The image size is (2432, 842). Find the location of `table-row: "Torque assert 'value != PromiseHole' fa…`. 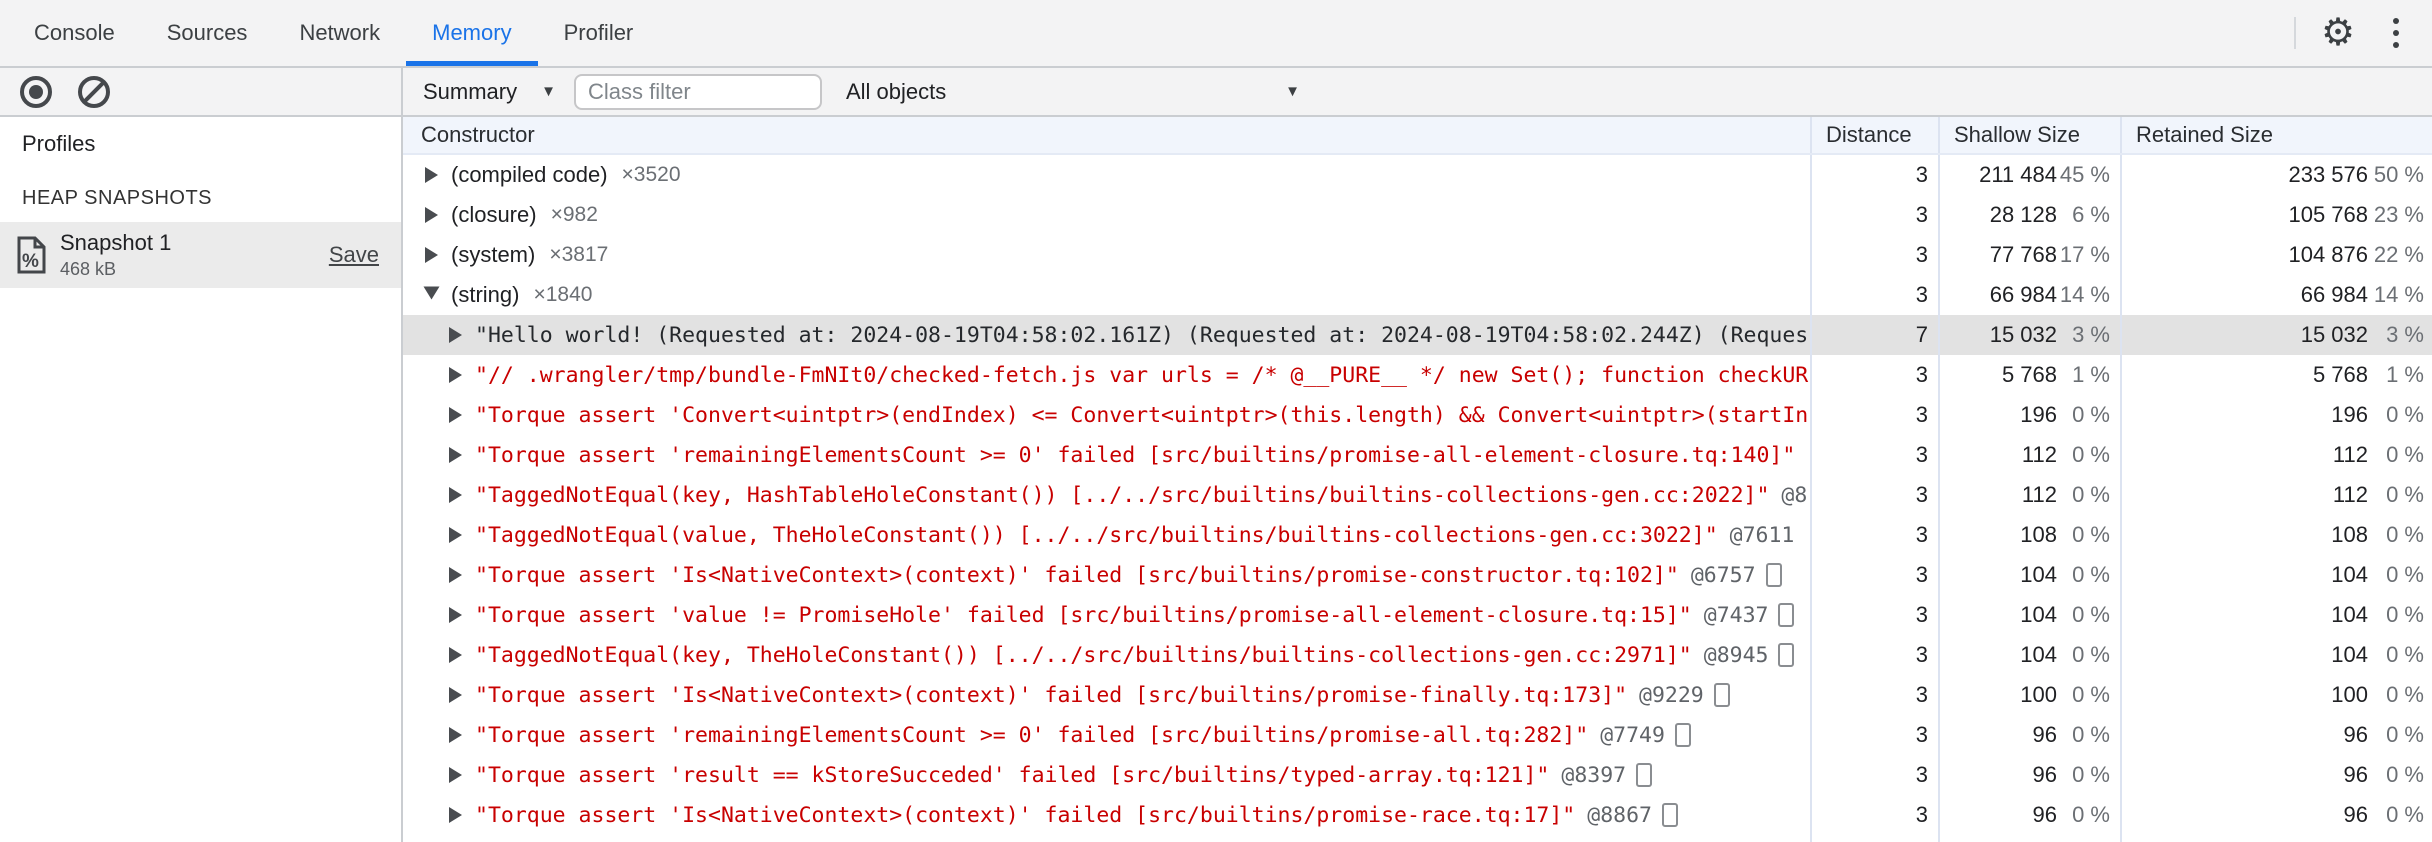

table-row: "Torque assert 'value != PromiseHole' fa… is located at coordinates (1417, 615).